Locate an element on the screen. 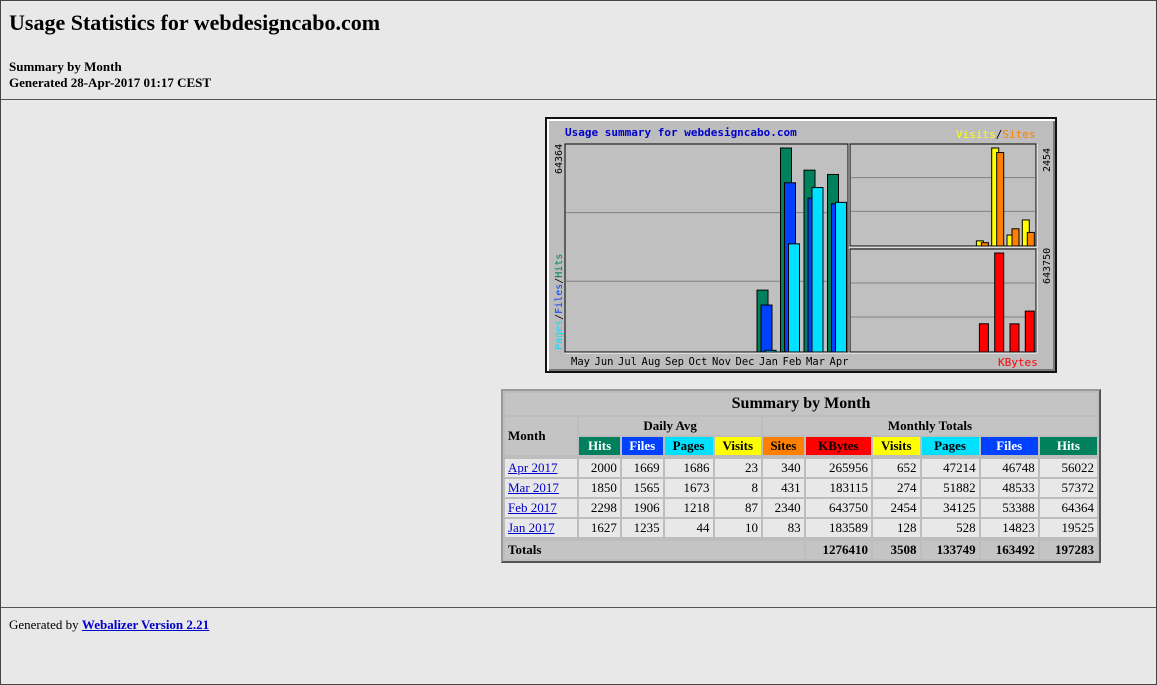  bottom-divider is located at coordinates (578, 607).